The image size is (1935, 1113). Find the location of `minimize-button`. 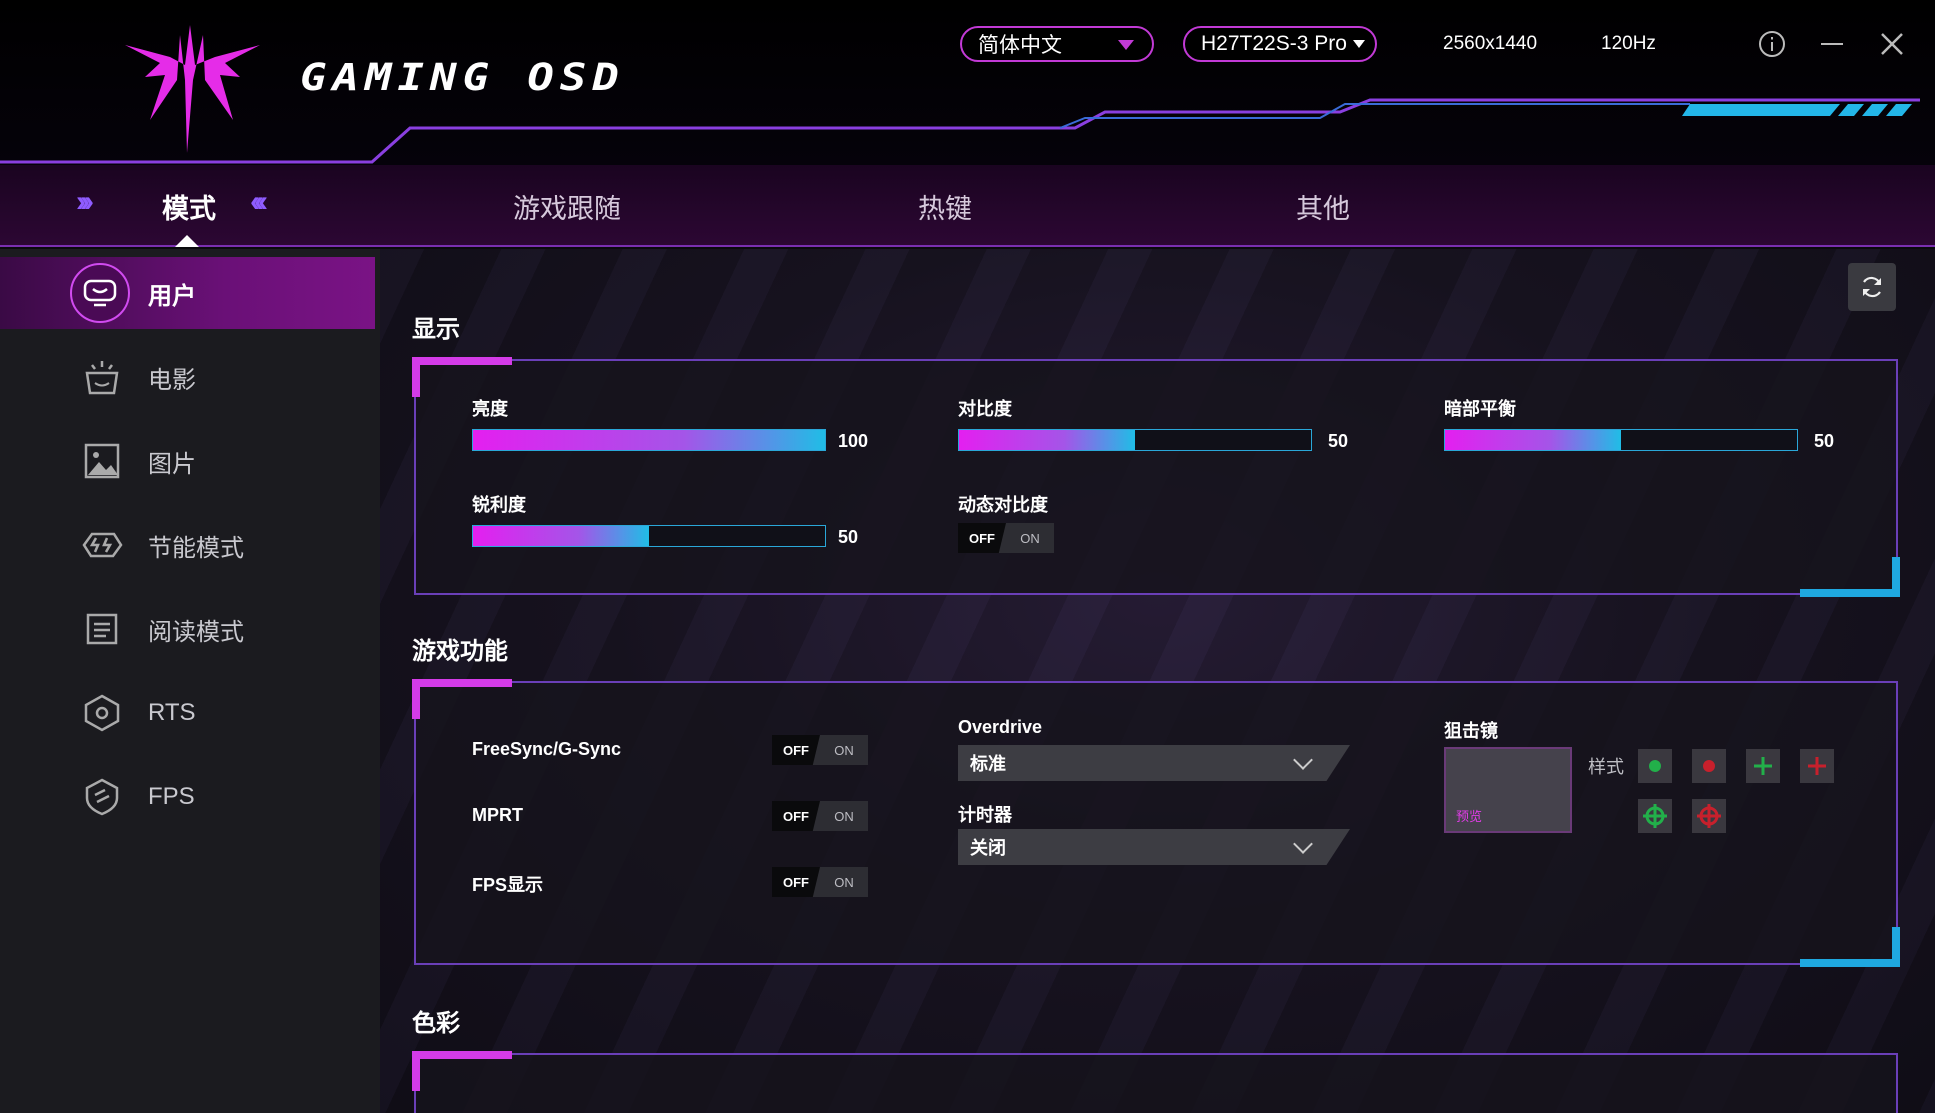

minimize-button is located at coordinates (1832, 44).